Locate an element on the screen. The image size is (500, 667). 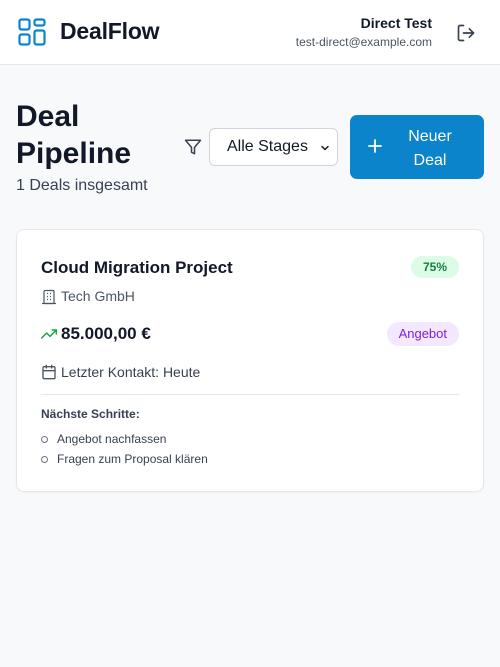
stage-badge: Angebot is located at coordinates (422, 334).